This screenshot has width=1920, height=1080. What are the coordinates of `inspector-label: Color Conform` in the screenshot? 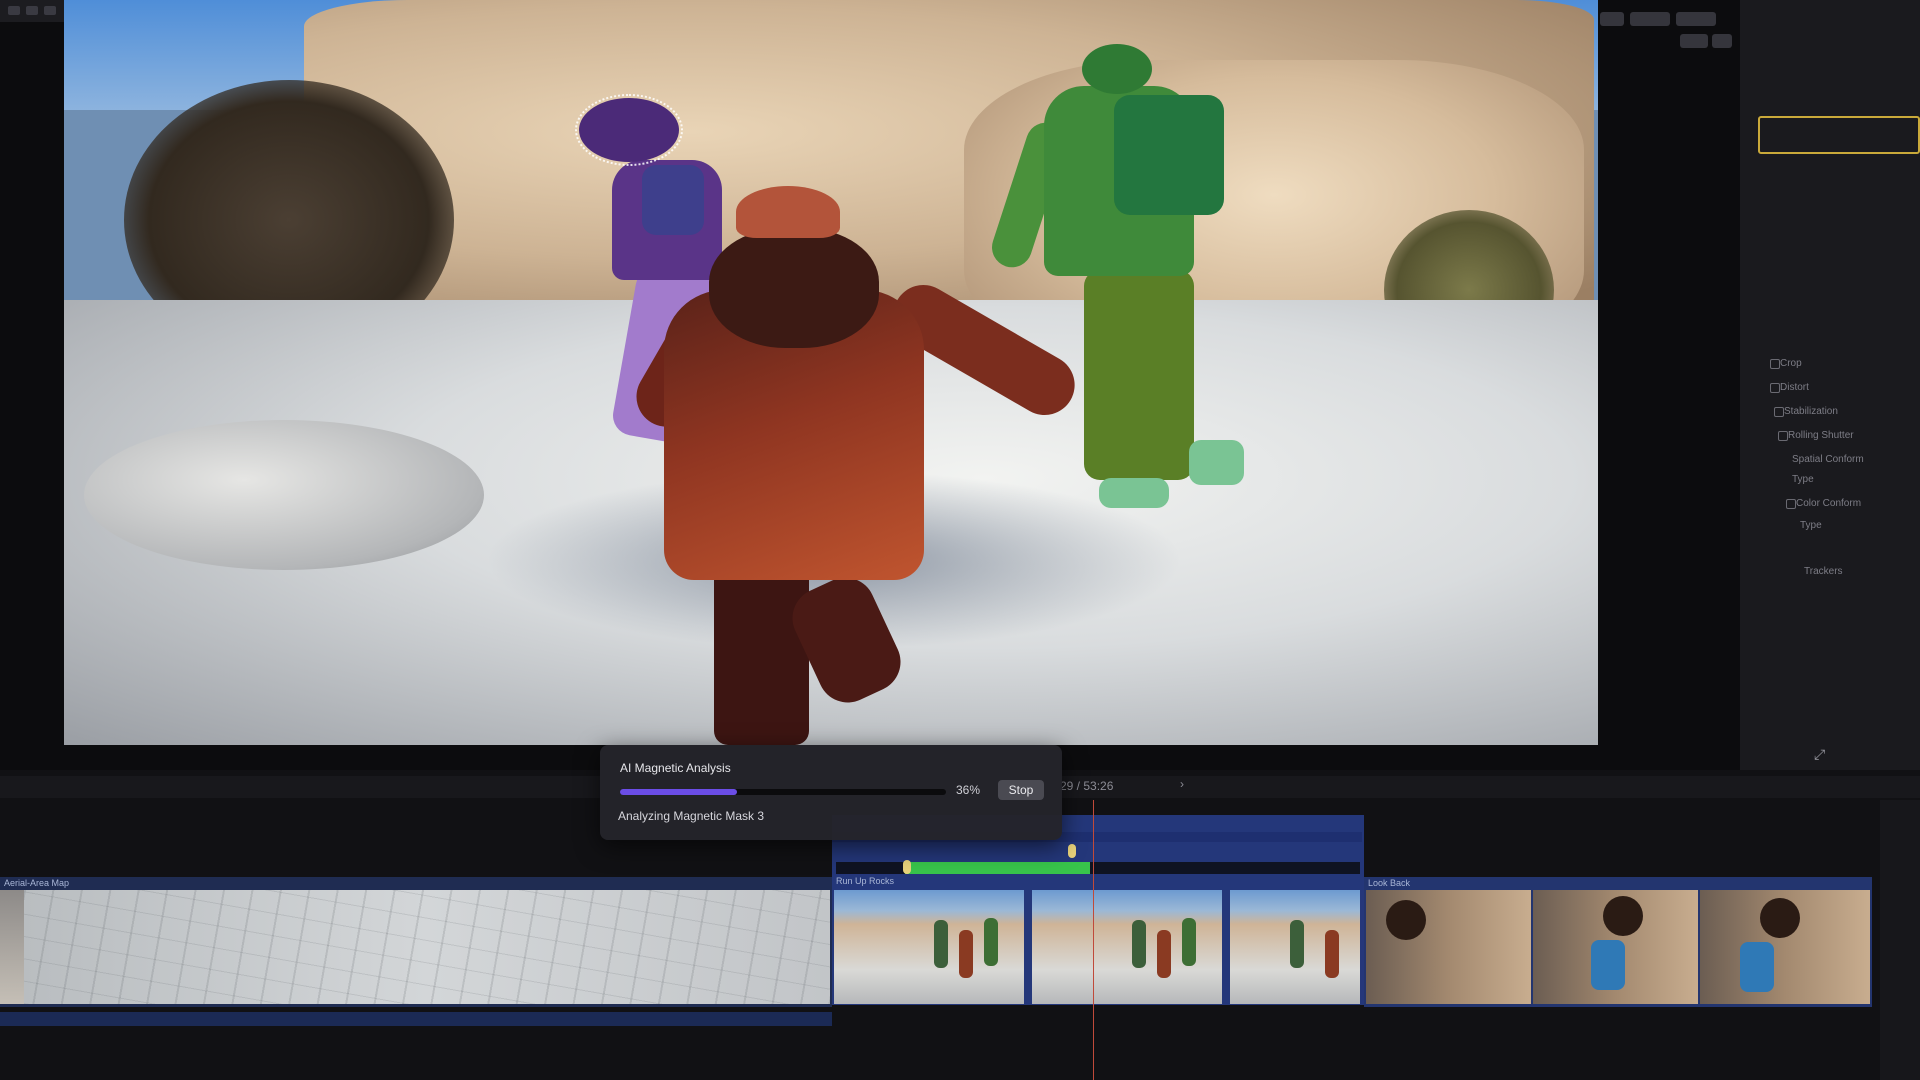 It's located at (1829, 503).